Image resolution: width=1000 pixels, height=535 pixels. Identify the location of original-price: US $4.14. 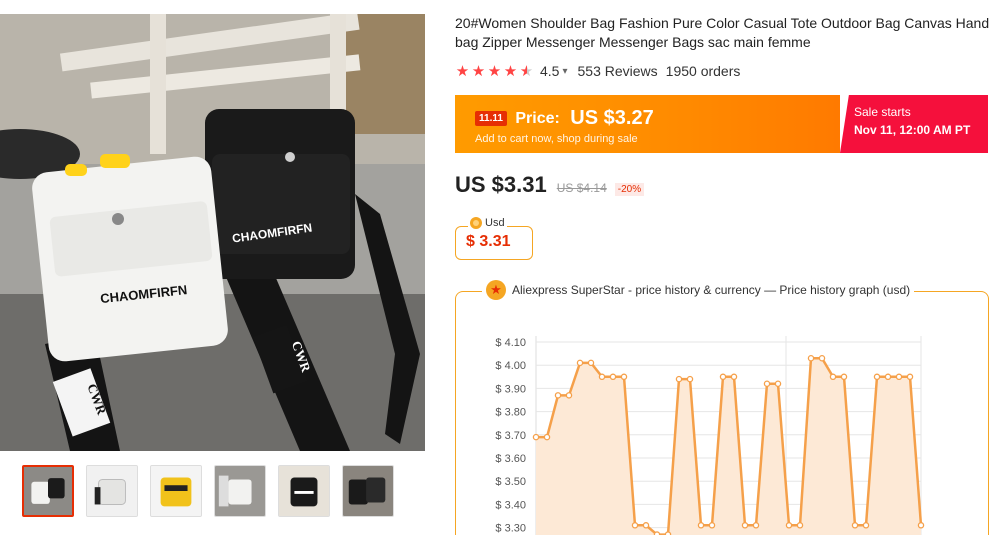
(581, 188).